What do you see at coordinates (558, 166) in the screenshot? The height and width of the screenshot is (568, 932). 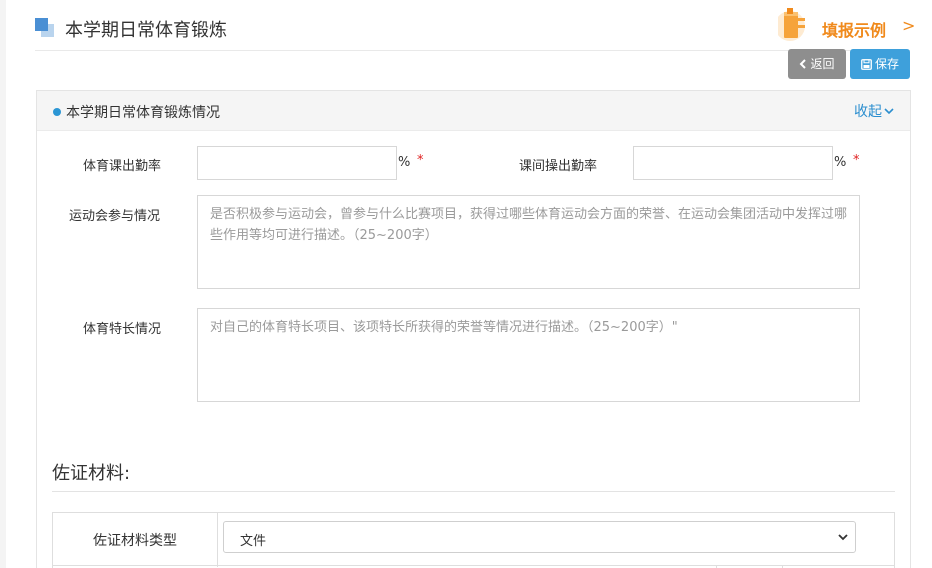 I see `exercise-attendance-label: 课间操出勤率` at bounding box center [558, 166].